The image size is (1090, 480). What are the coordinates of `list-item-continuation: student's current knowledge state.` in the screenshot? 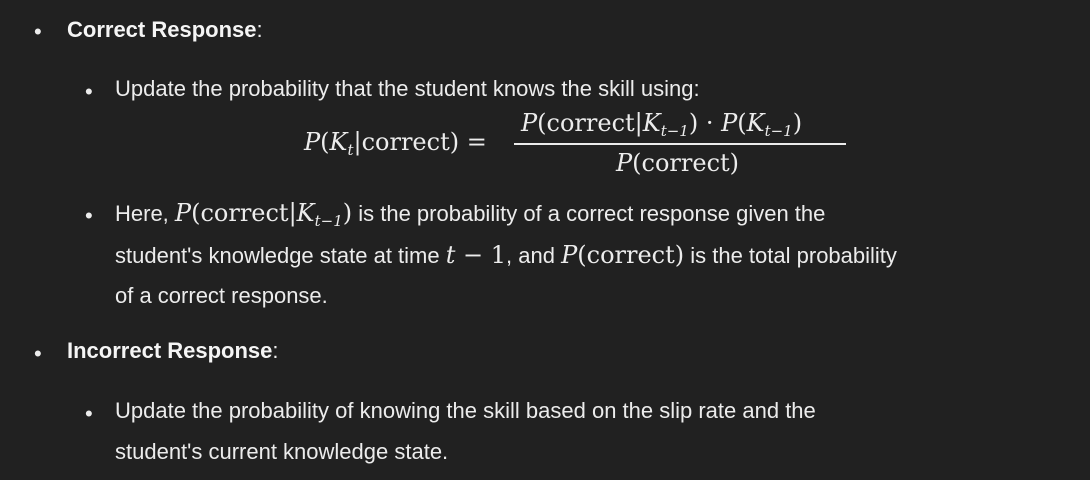 It's located at (282, 451).